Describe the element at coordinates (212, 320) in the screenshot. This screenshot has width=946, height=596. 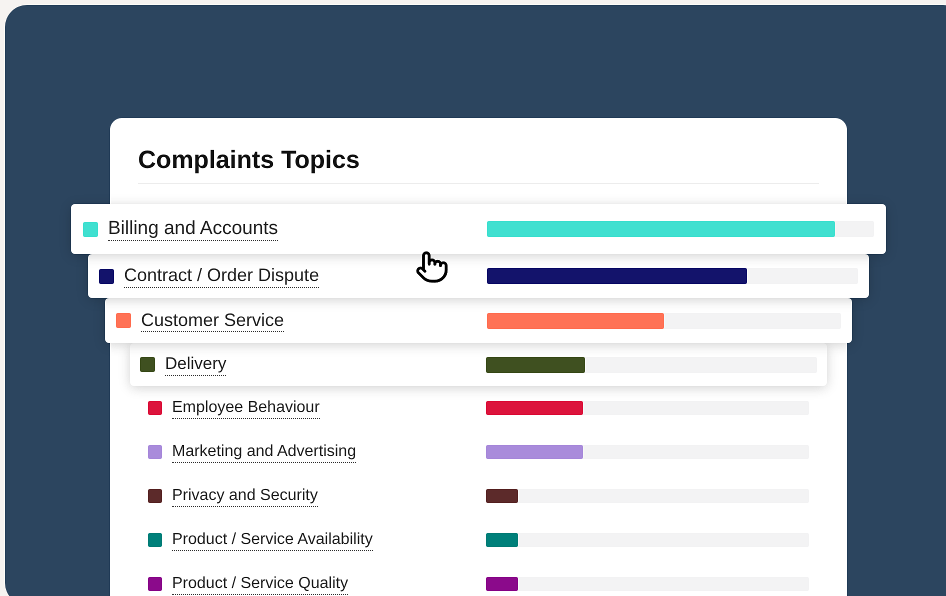
I see `topic-label: Customer Service` at that location.